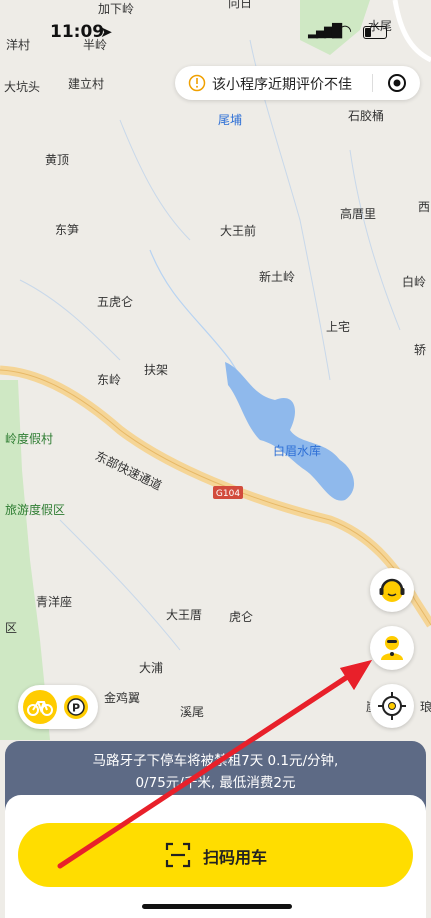  What do you see at coordinates (358, 214) in the screenshot?
I see `map-label: 高厝里` at bounding box center [358, 214].